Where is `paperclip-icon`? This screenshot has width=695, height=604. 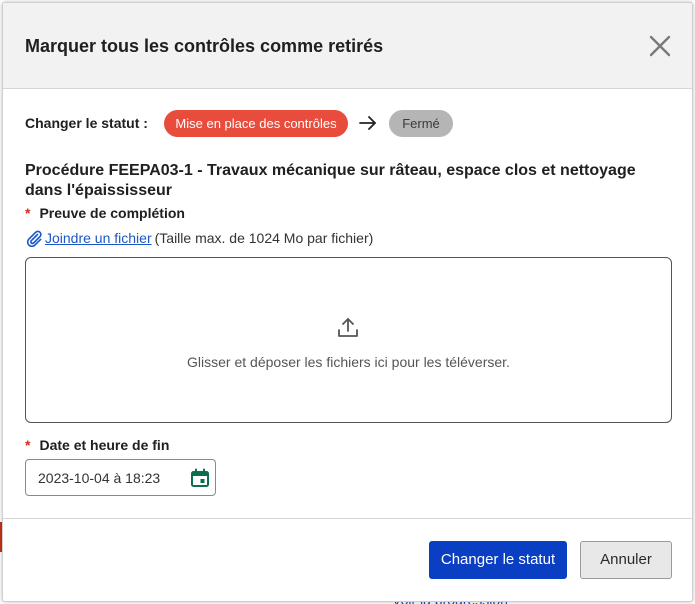
paperclip-icon is located at coordinates (34, 238).